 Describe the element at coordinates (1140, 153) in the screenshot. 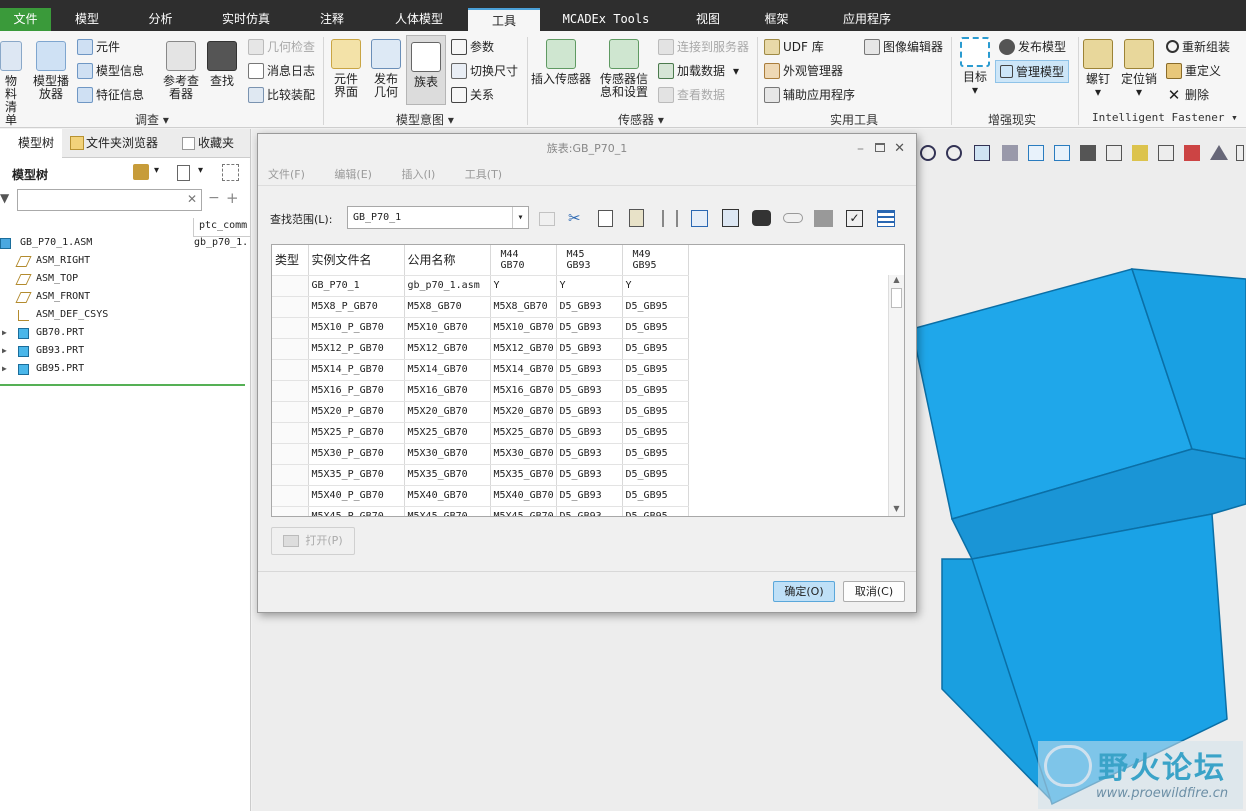

I see `datum-display-icon` at that location.